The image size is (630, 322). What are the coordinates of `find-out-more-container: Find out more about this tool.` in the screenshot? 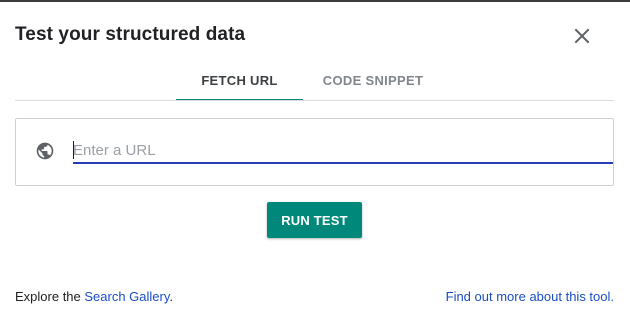 It's located at (530, 296).